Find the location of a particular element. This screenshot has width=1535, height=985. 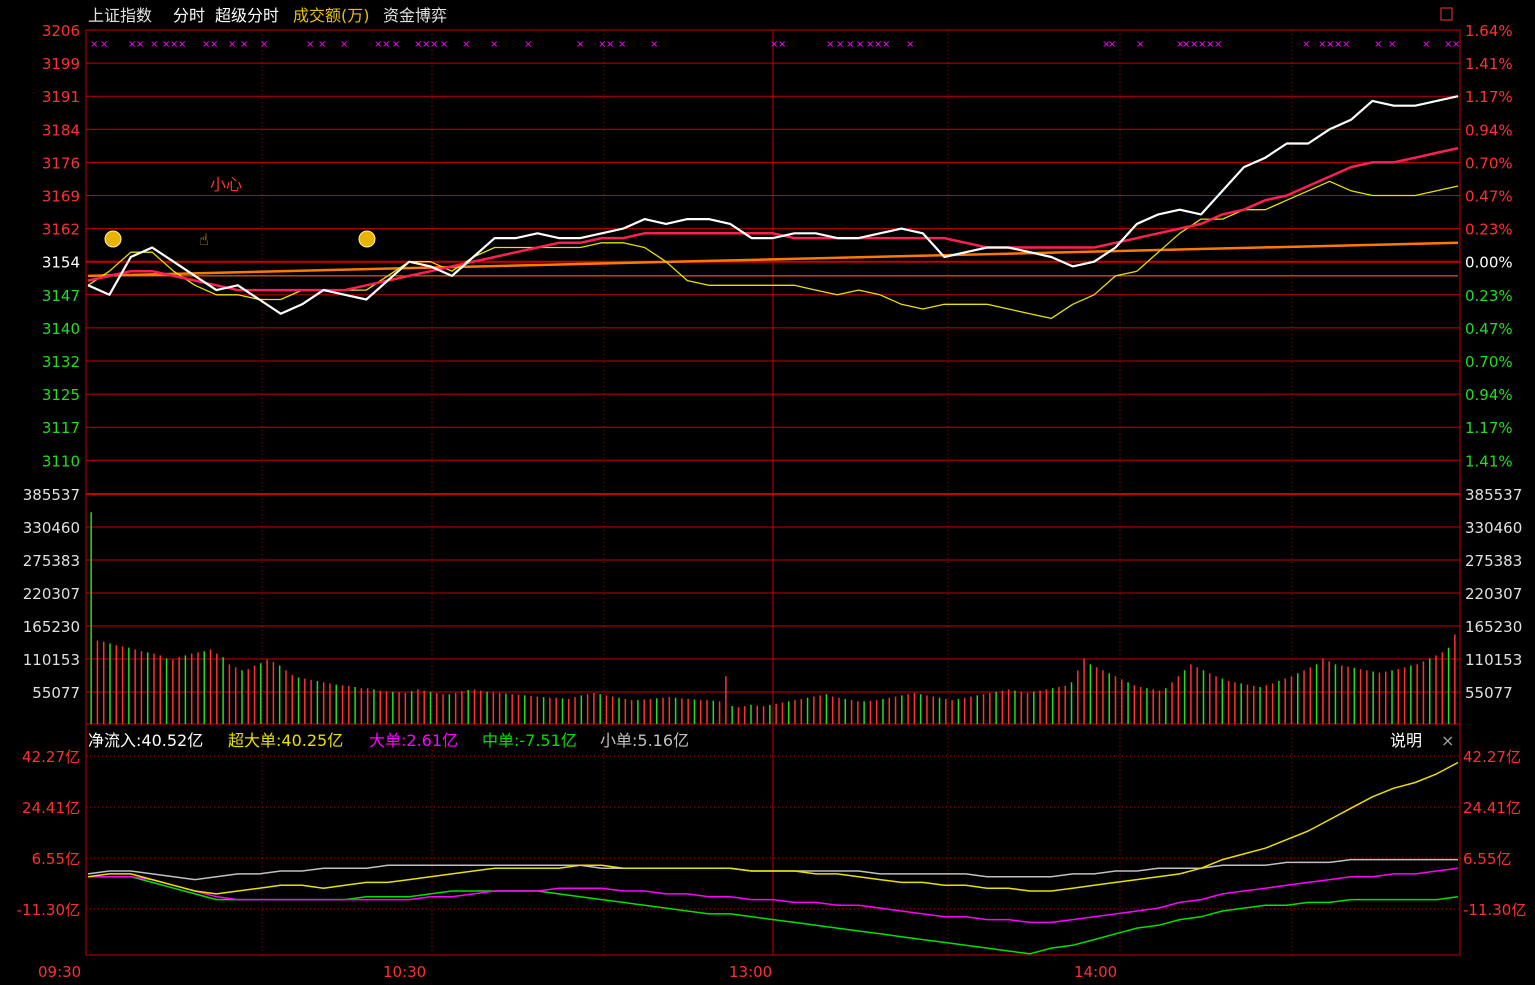

tab-0: 上证指数 is located at coordinates (120, 15).